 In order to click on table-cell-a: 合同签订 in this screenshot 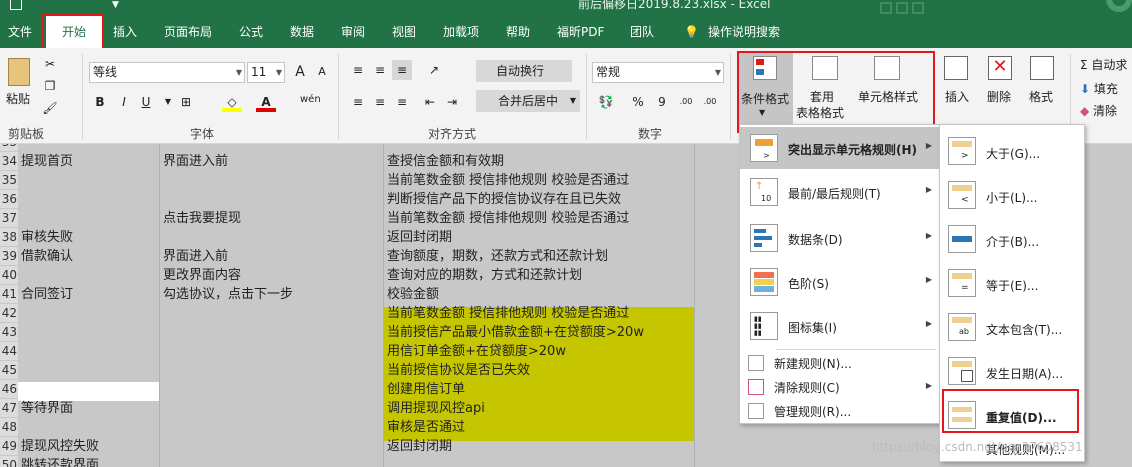, I will do `click(88, 294)`.